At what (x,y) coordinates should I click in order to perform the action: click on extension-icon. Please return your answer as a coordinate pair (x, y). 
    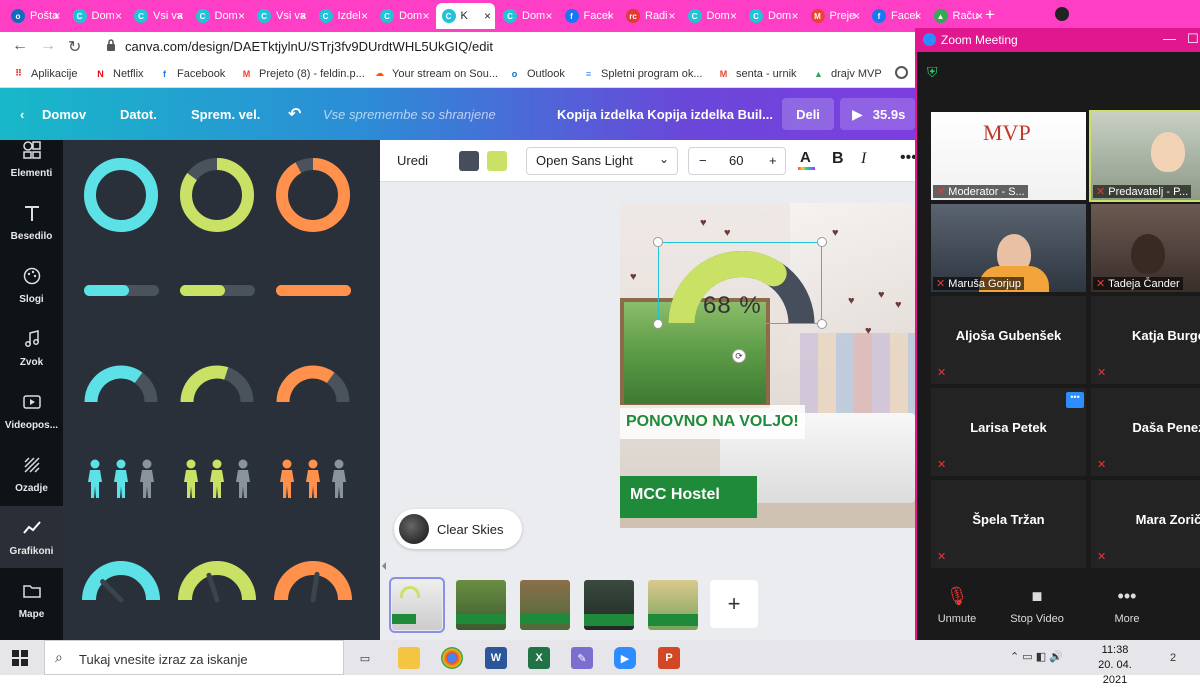
    Looking at the image, I should click on (901, 72).